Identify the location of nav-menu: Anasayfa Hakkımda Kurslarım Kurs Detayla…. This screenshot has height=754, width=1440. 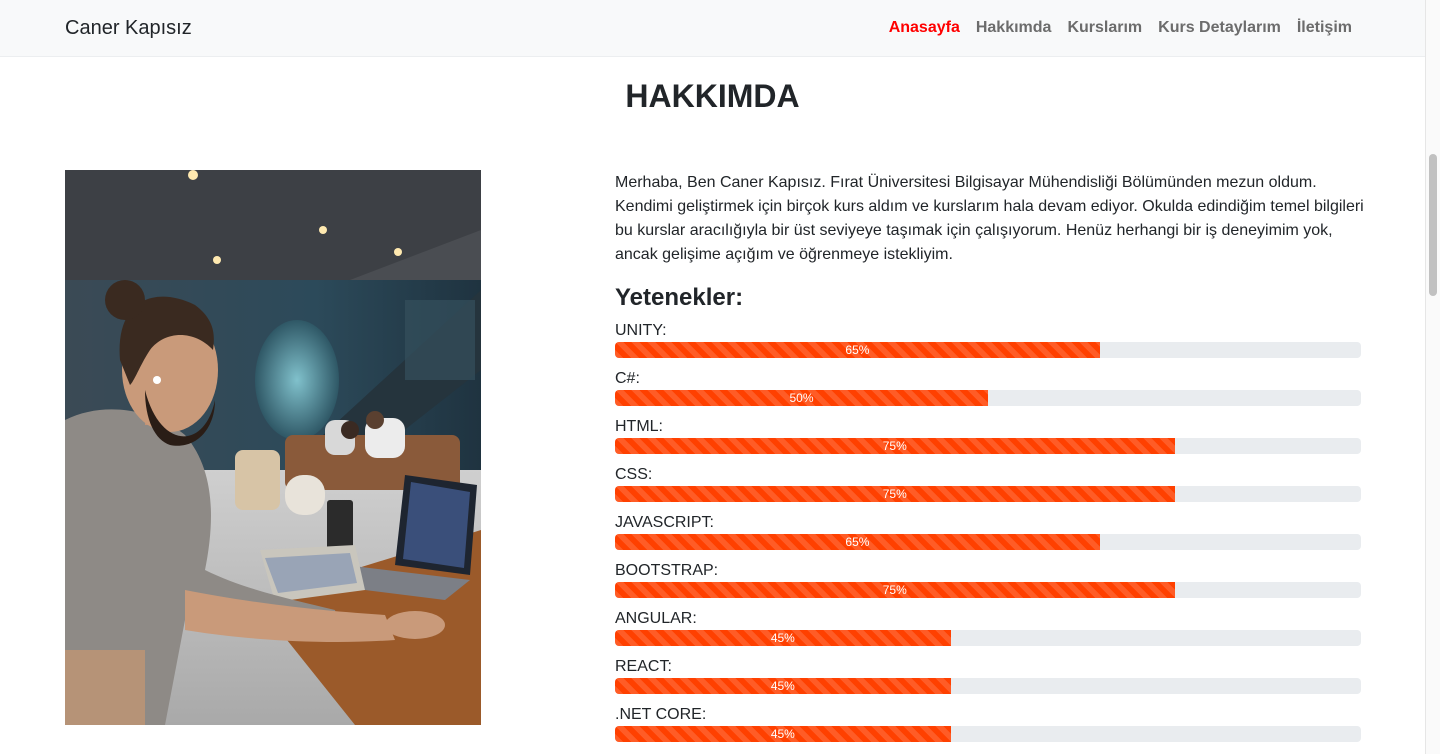
(1120, 28).